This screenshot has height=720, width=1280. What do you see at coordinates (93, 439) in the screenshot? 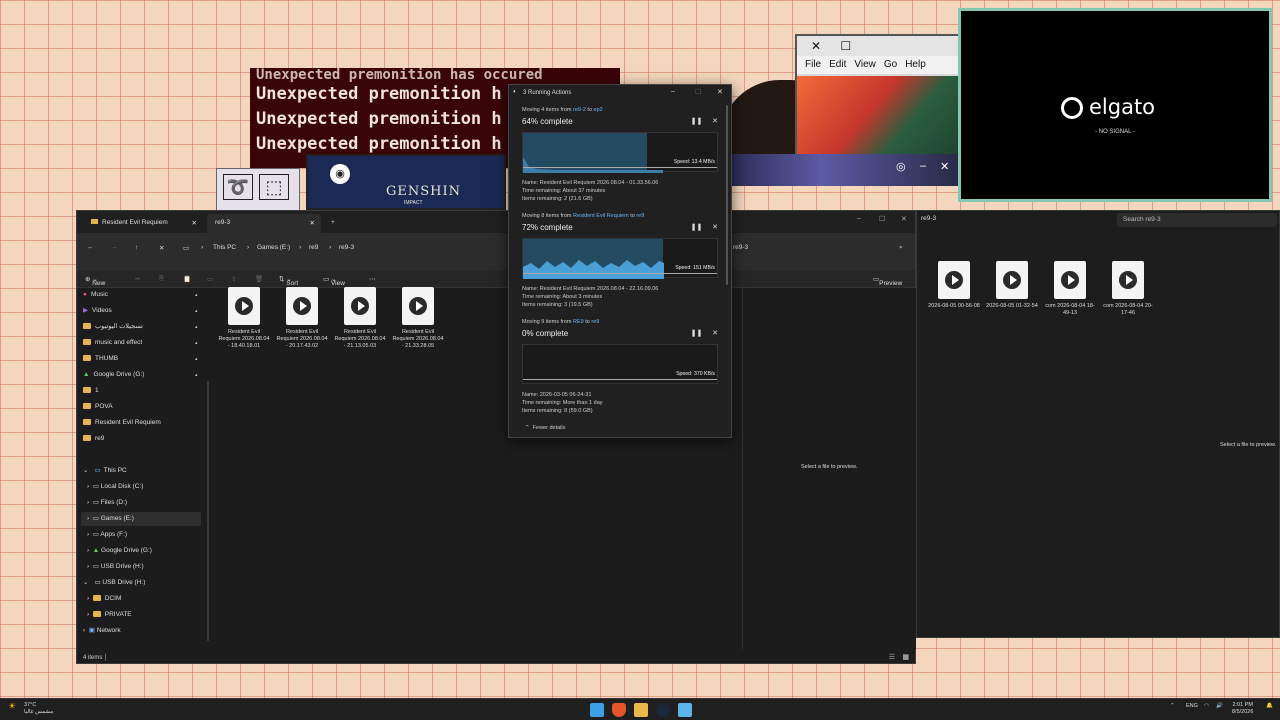
I see `nav-re9: re9` at bounding box center [93, 439].